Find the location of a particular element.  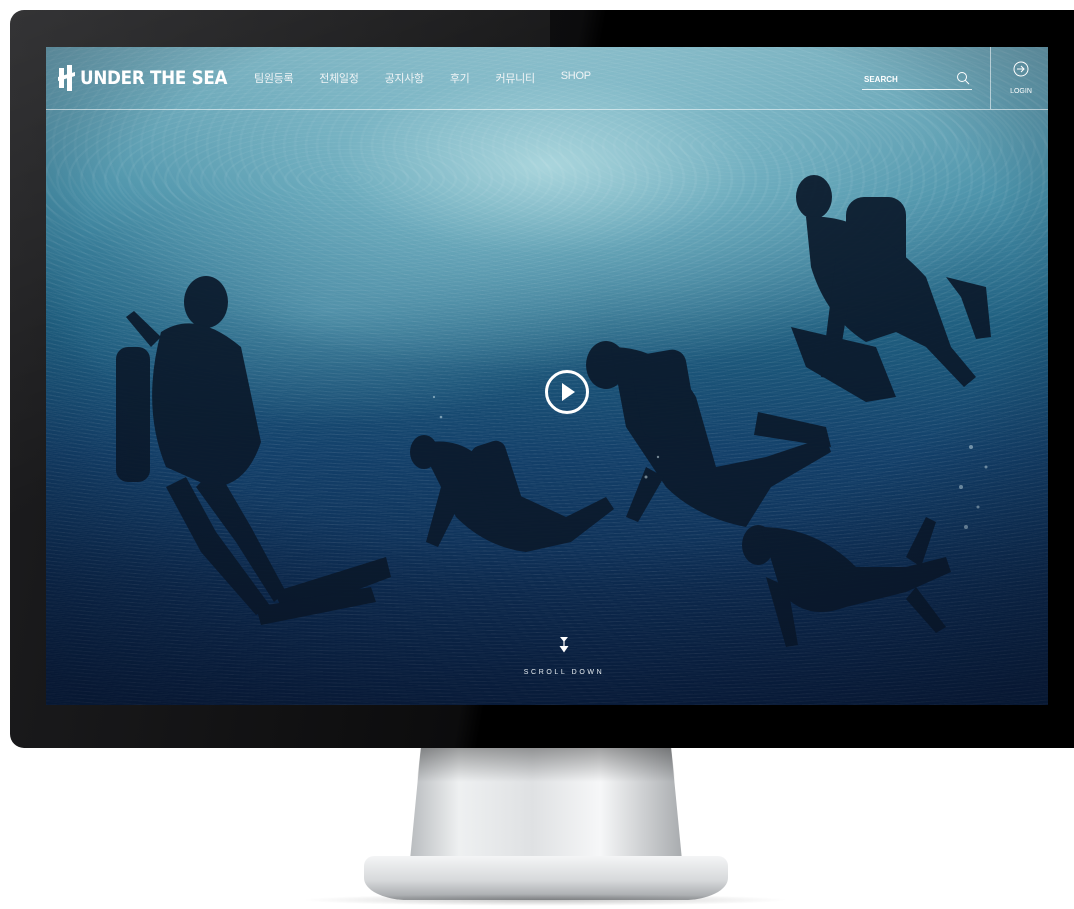

scroll-down-arrow-icon is located at coordinates (564, 645).